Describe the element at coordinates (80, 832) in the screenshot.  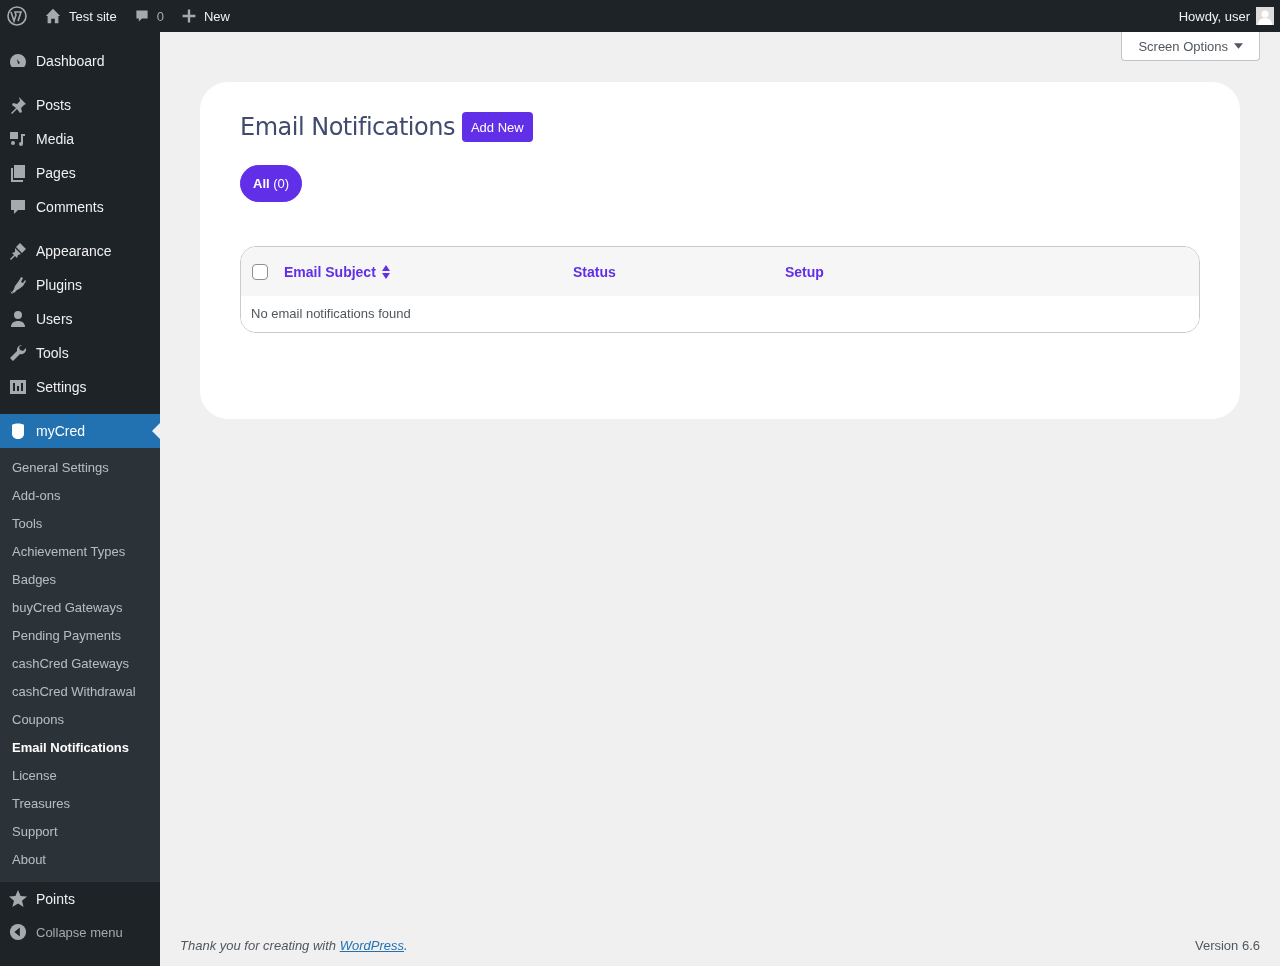
I see `submenu-item: Support` at that location.